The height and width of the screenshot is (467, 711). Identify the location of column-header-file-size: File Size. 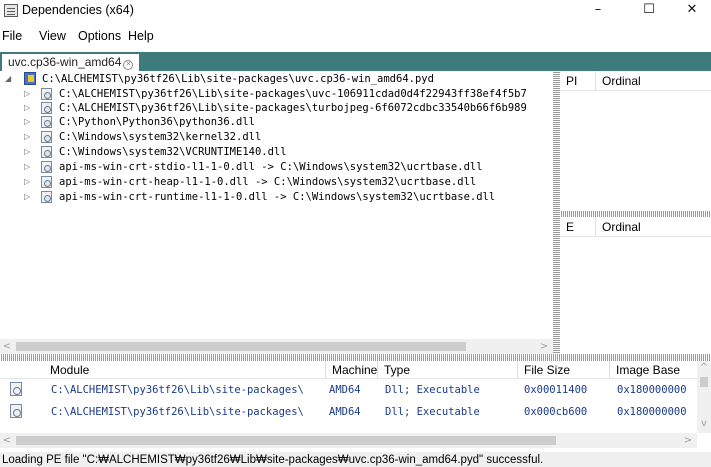
(564, 370).